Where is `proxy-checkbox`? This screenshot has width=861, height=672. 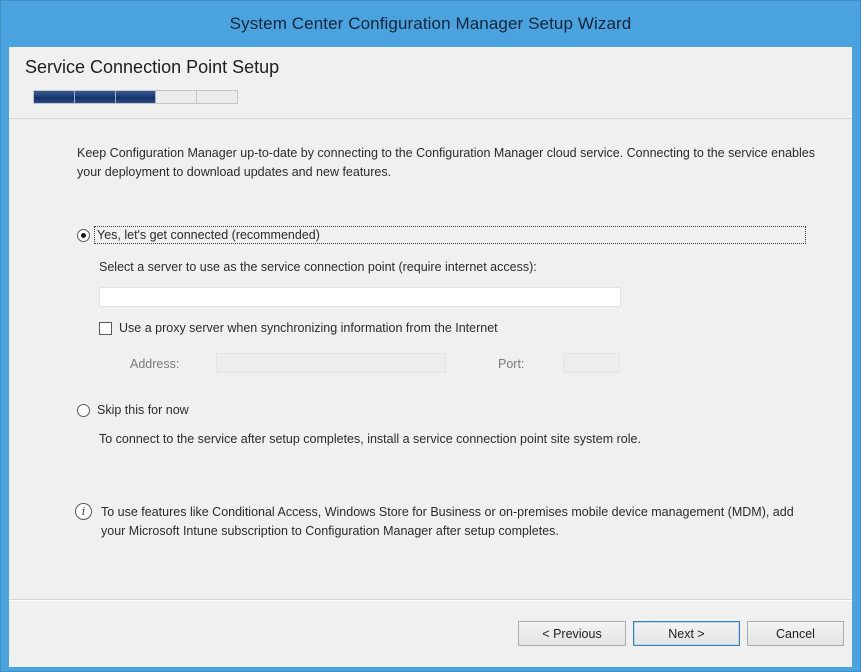
proxy-checkbox is located at coordinates (105, 328).